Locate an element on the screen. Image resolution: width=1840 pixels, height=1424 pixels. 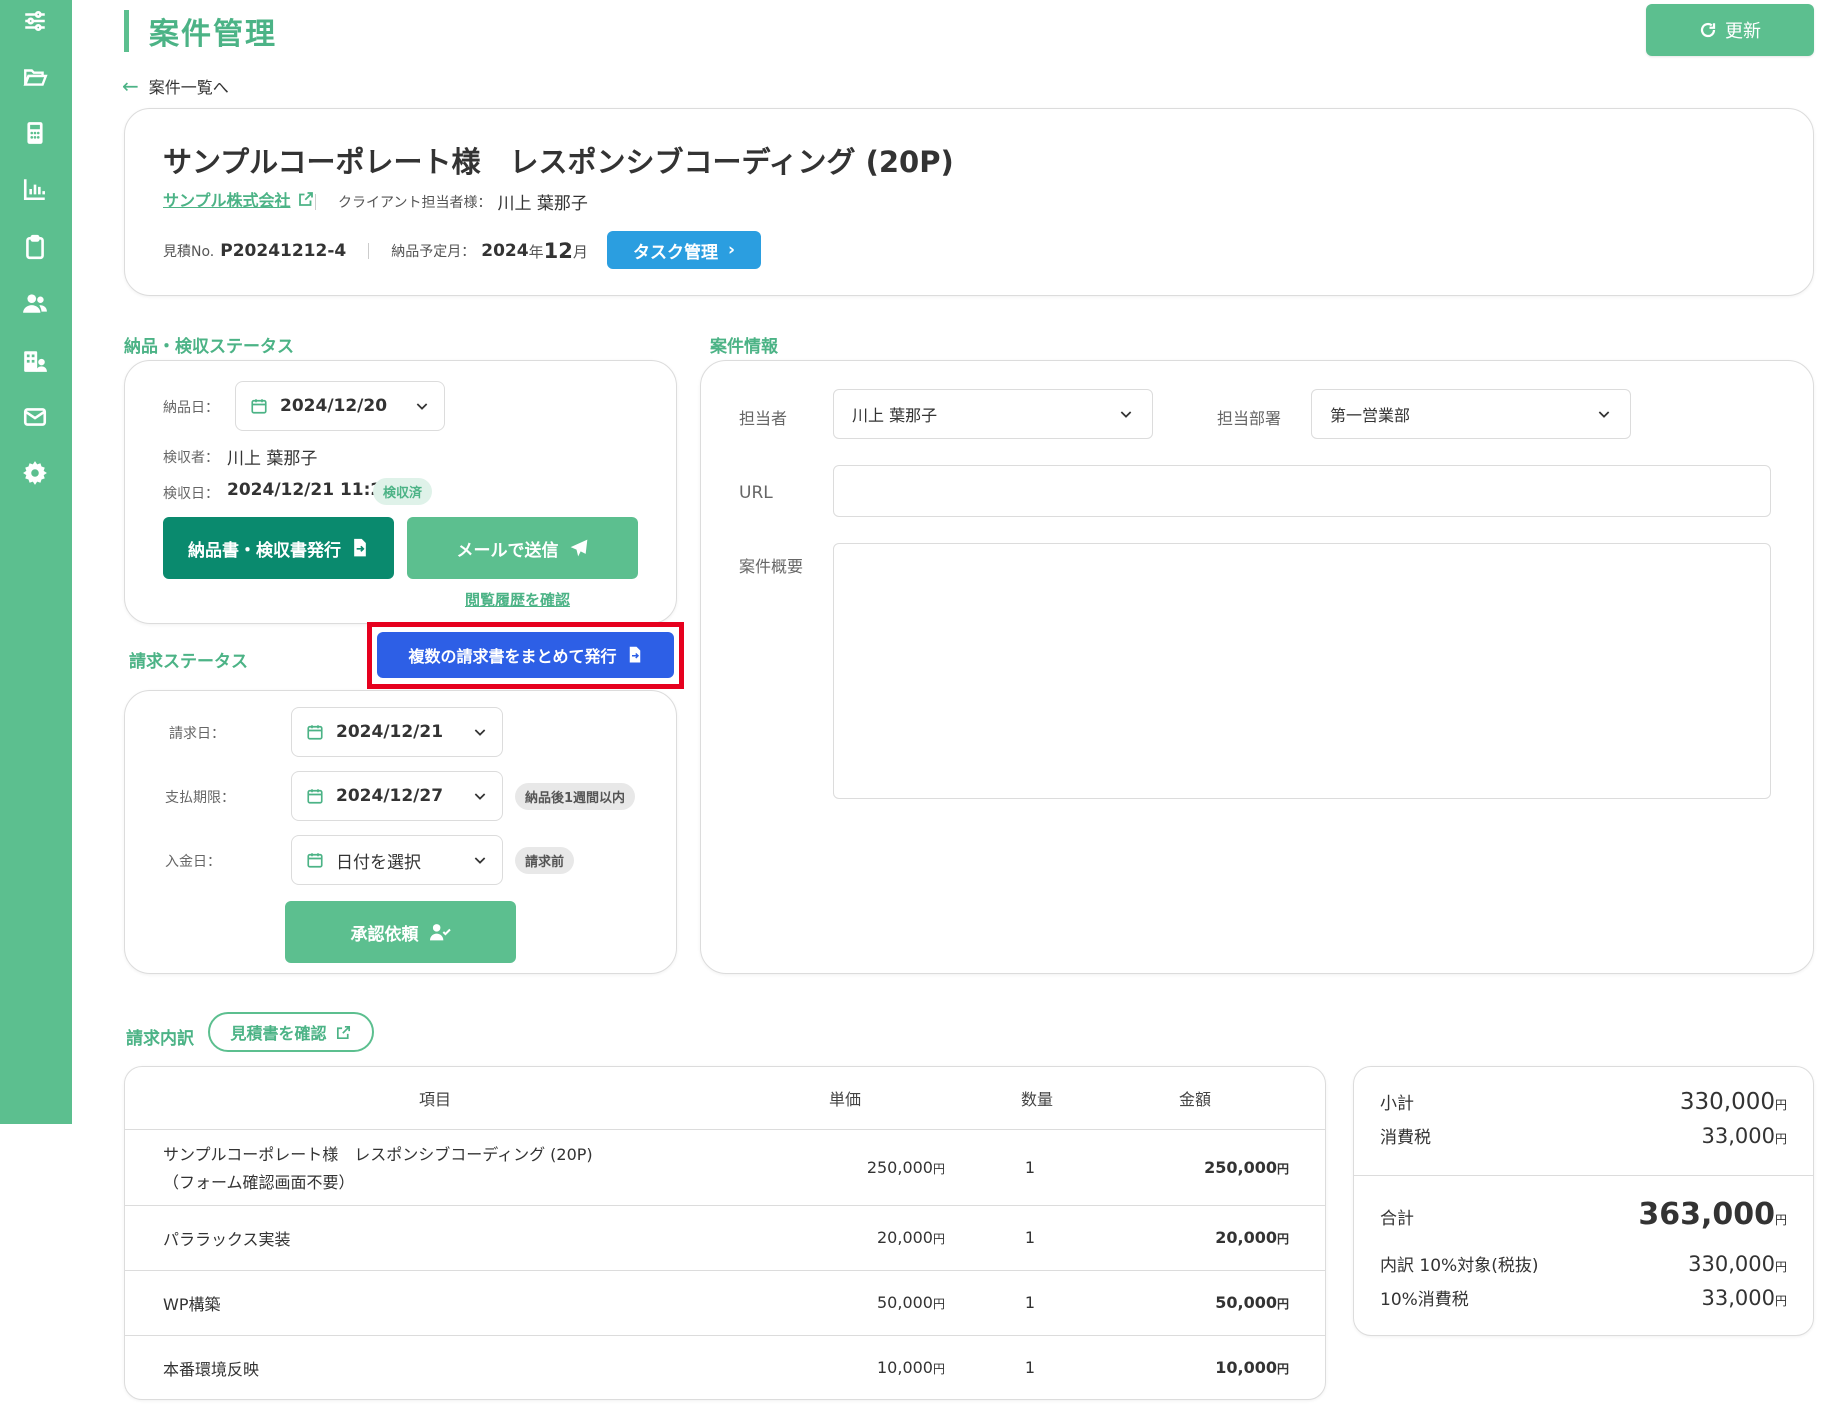
dept-label: 担当部署 is located at coordinates (1249, 418).